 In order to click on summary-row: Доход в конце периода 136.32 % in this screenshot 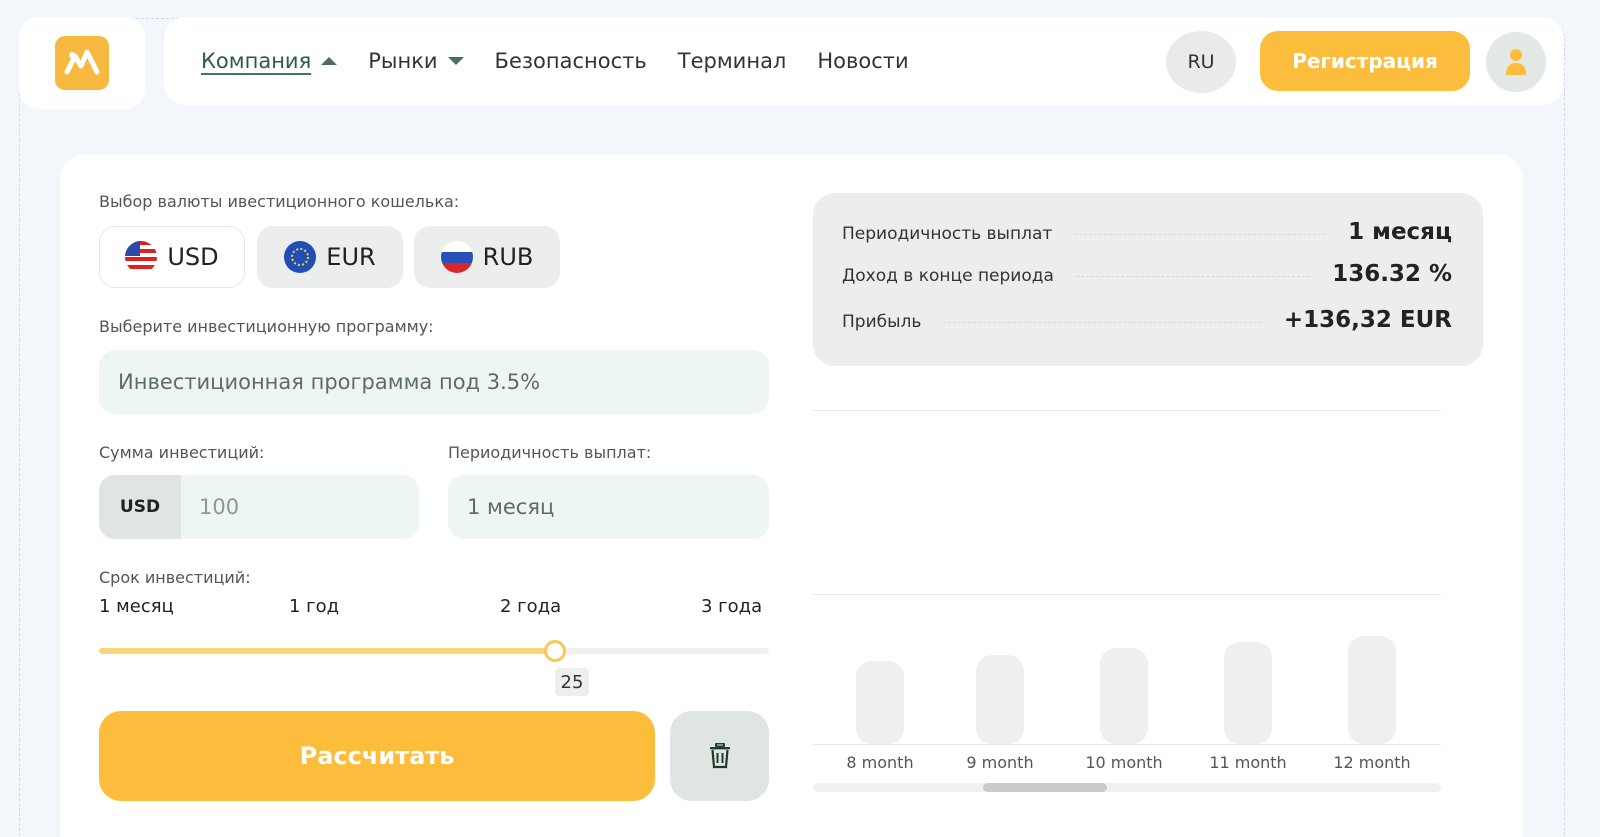, I will do `click(1147, 274)`.